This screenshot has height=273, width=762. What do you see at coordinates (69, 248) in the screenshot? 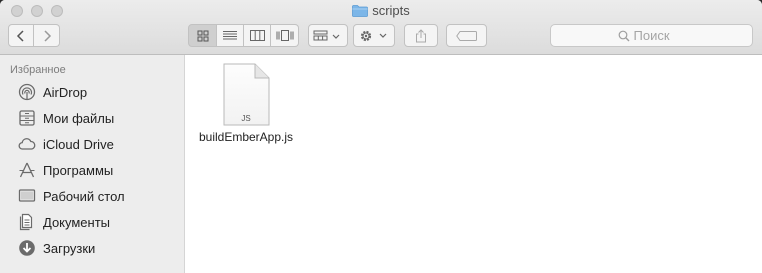
I see `sidebar-item-label: Загрузки` at bounding box center [69, 248].